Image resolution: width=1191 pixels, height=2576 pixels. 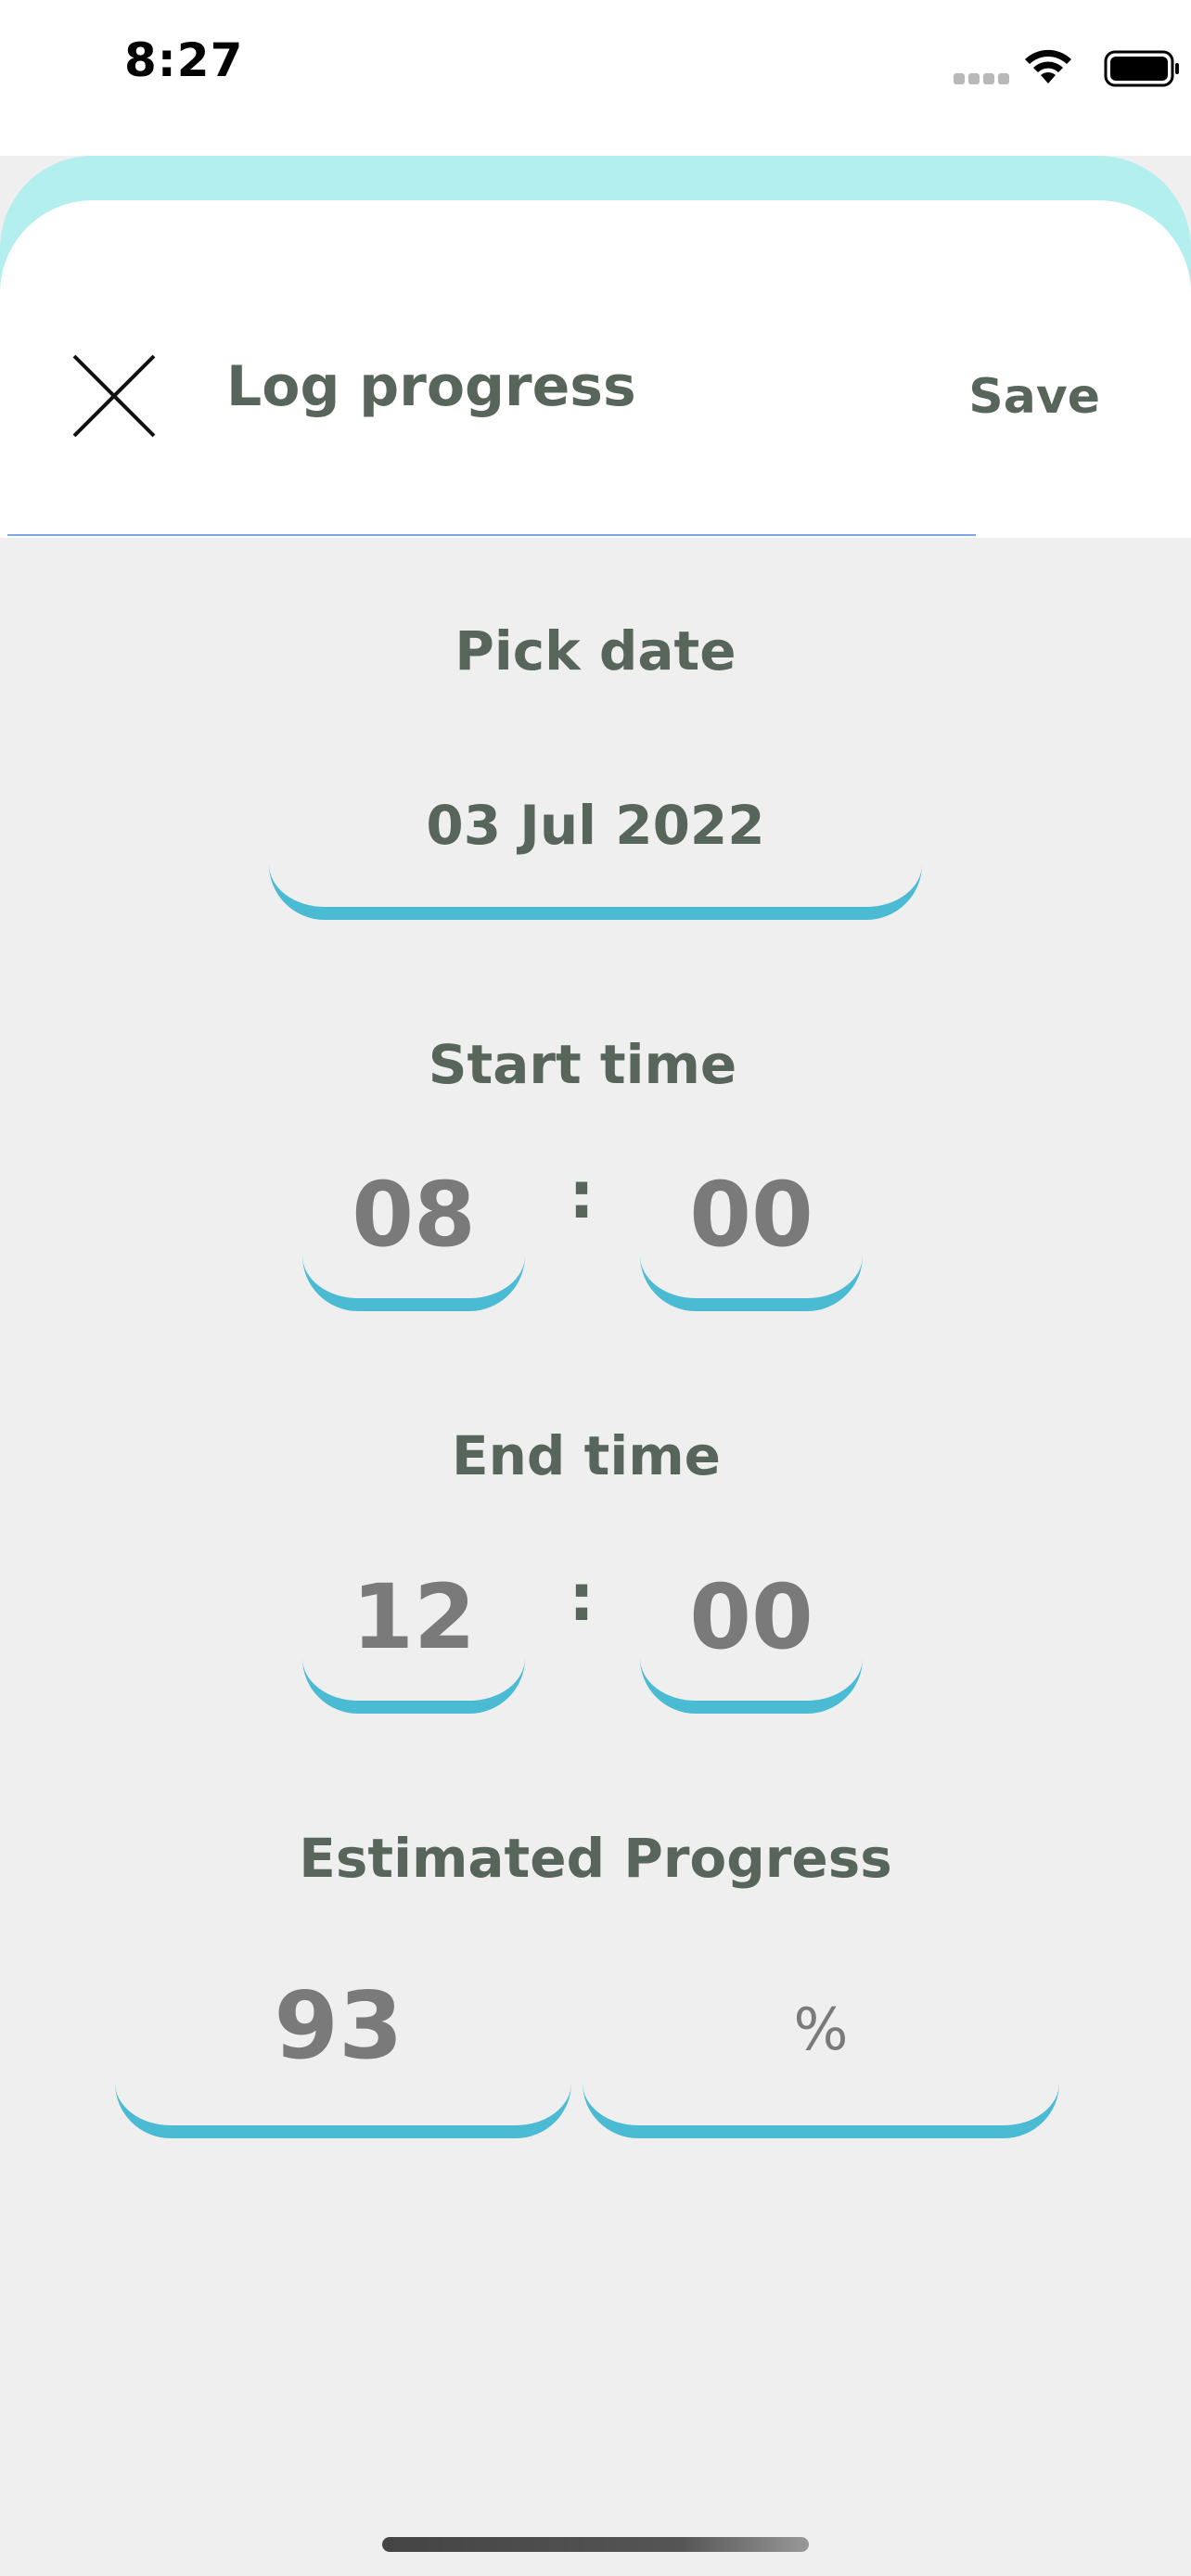 I want to click on pick-date-label: Pick date, so click(x=595, y=650).